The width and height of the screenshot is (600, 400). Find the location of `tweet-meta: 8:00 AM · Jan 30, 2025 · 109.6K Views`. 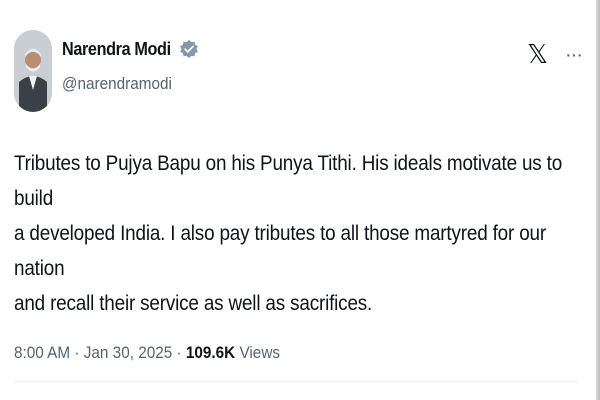

tweet-meta: 8:00 AM · Jan 30, 2025 · 109.6K Views is located at coordinates (269, 353).